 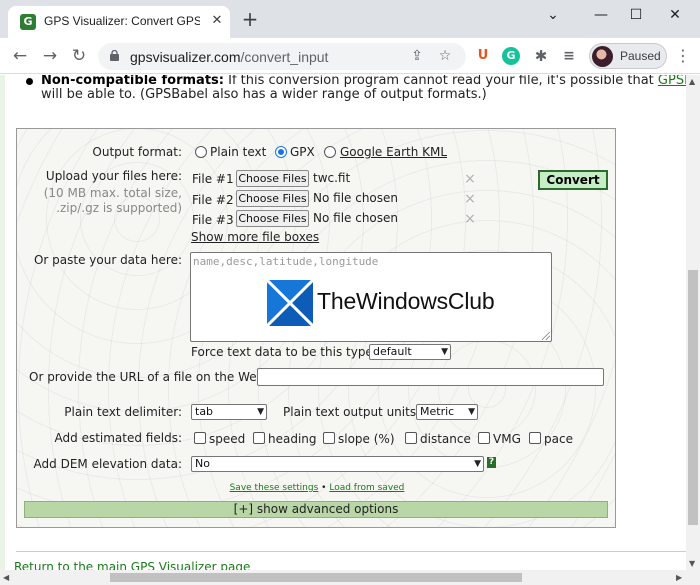 I want to click on share-icon: ⇪, so click(x=417, y=56).